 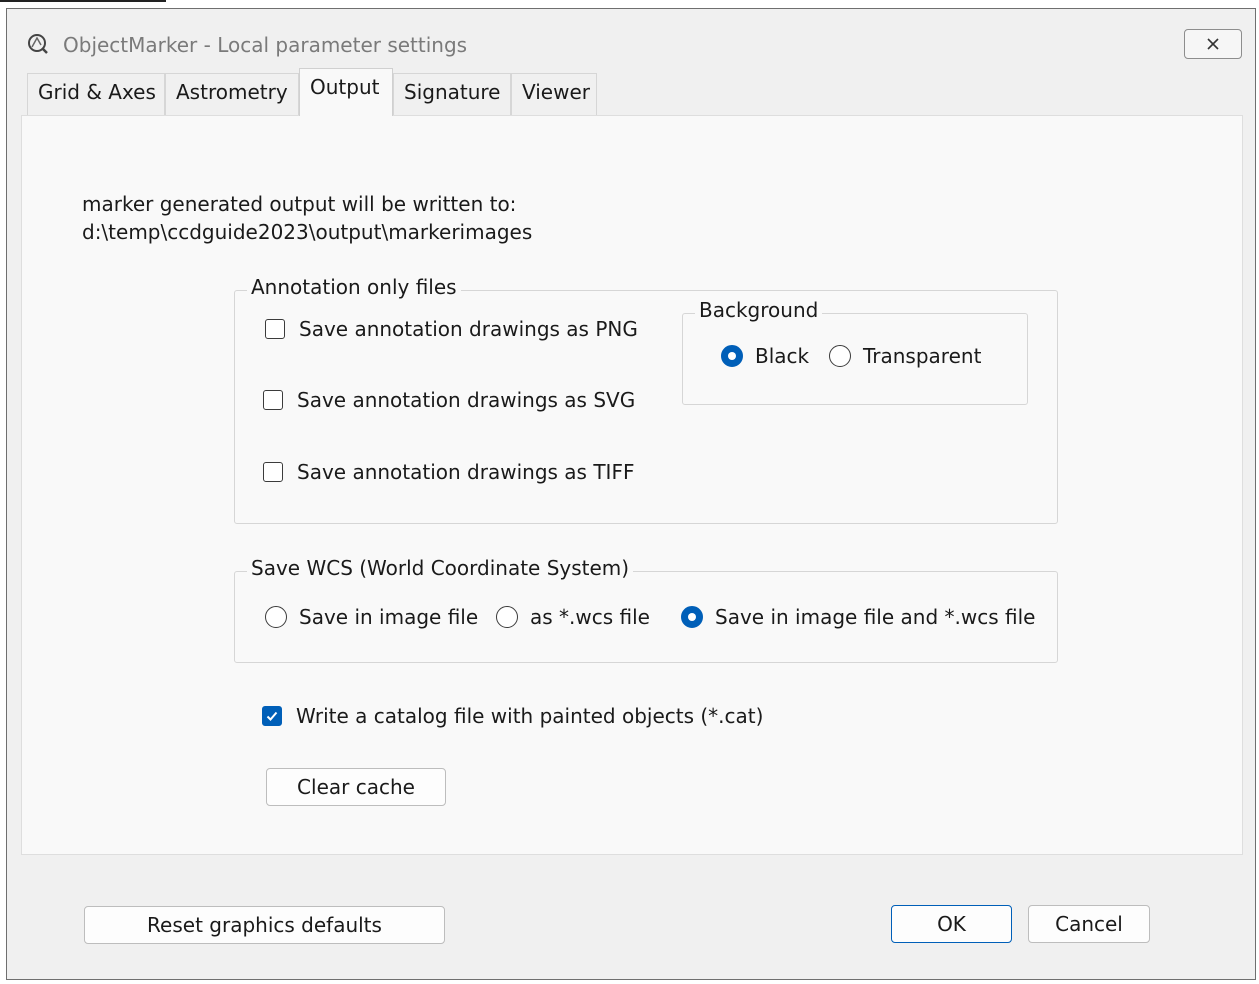 I want to click on png-checkbox-row: Save annotation drawings as PNG, so click(x=451, y=329).